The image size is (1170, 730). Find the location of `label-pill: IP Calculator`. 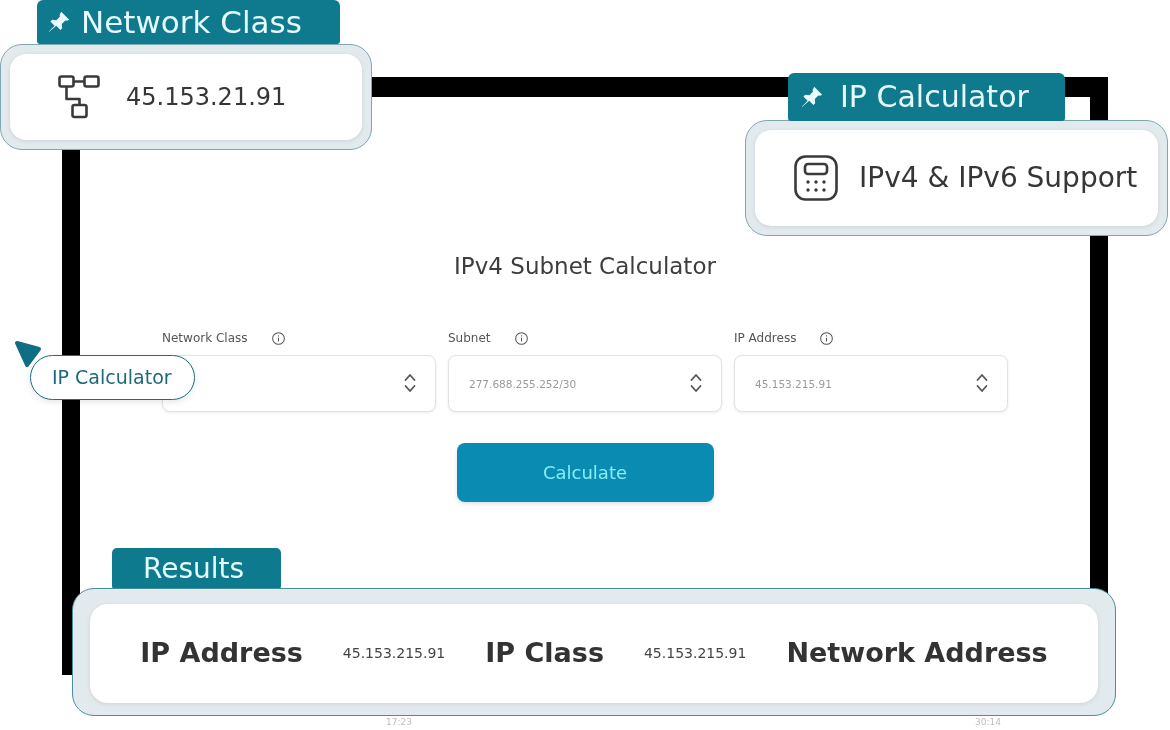

label-pill: IP Calculator is located at coordinates (112, 377).